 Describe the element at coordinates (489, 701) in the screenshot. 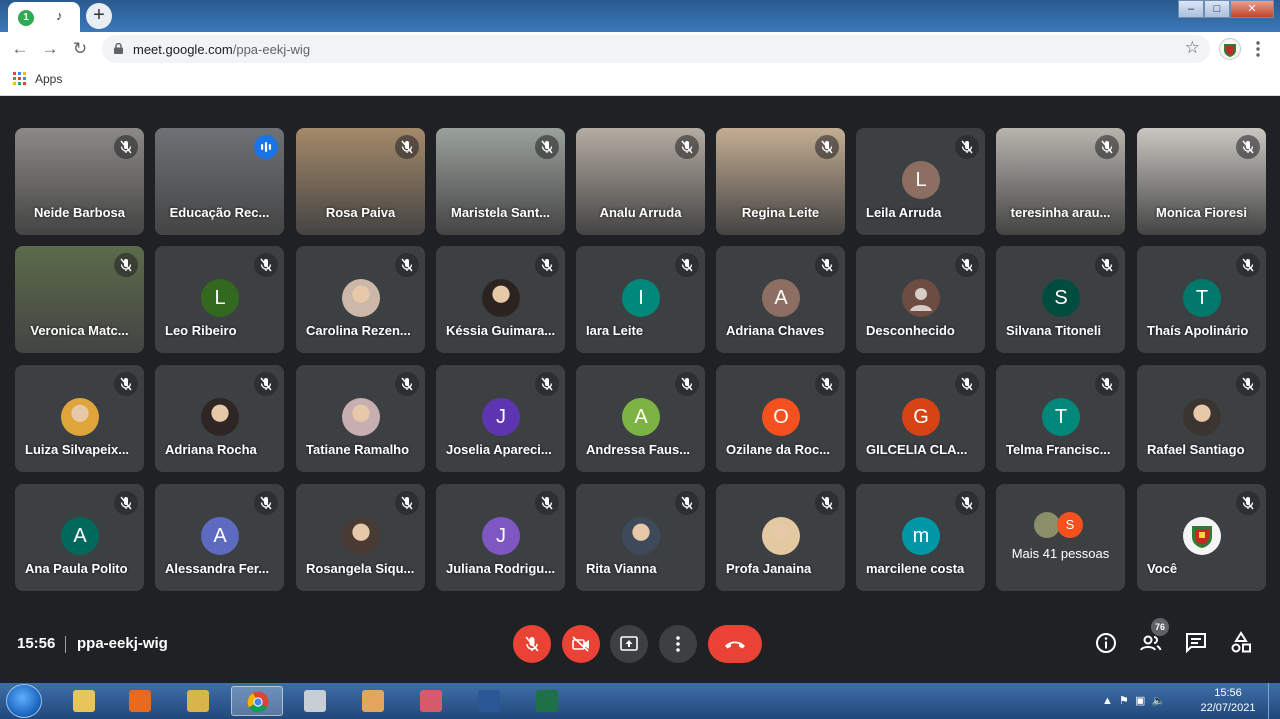

I see `taskbar-word` at that location.